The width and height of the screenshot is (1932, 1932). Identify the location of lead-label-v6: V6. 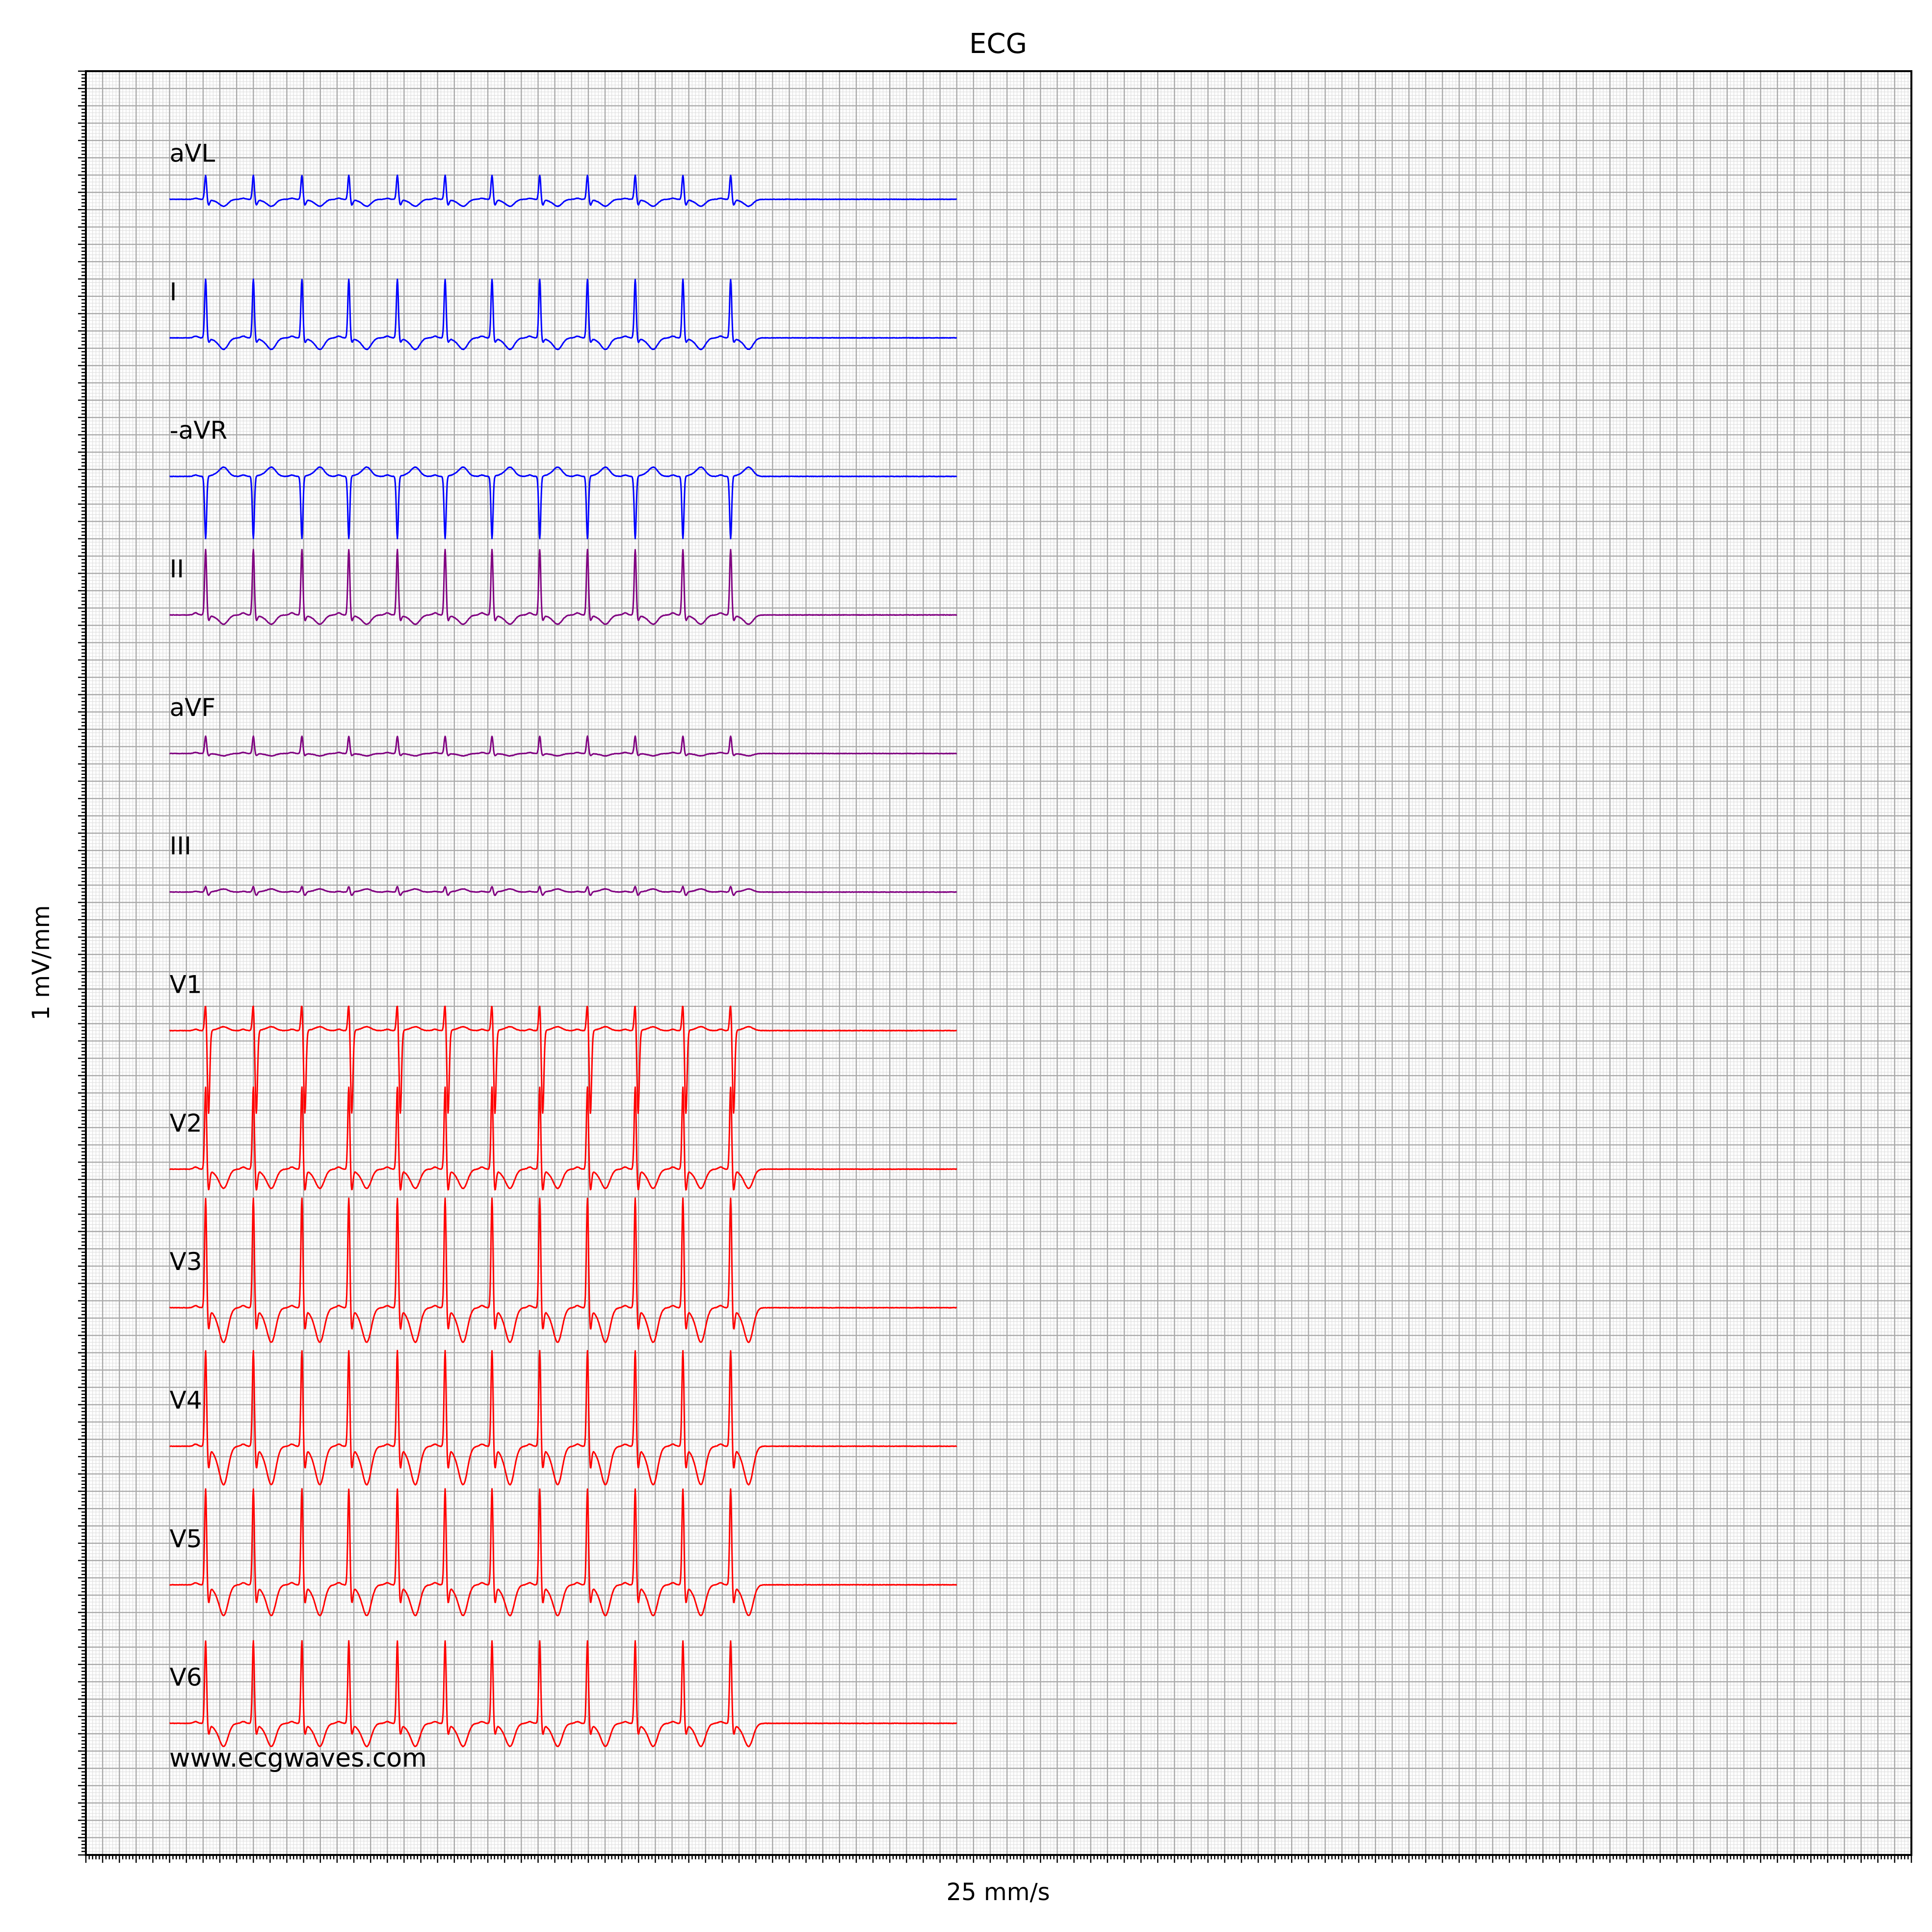
(186, 1677).